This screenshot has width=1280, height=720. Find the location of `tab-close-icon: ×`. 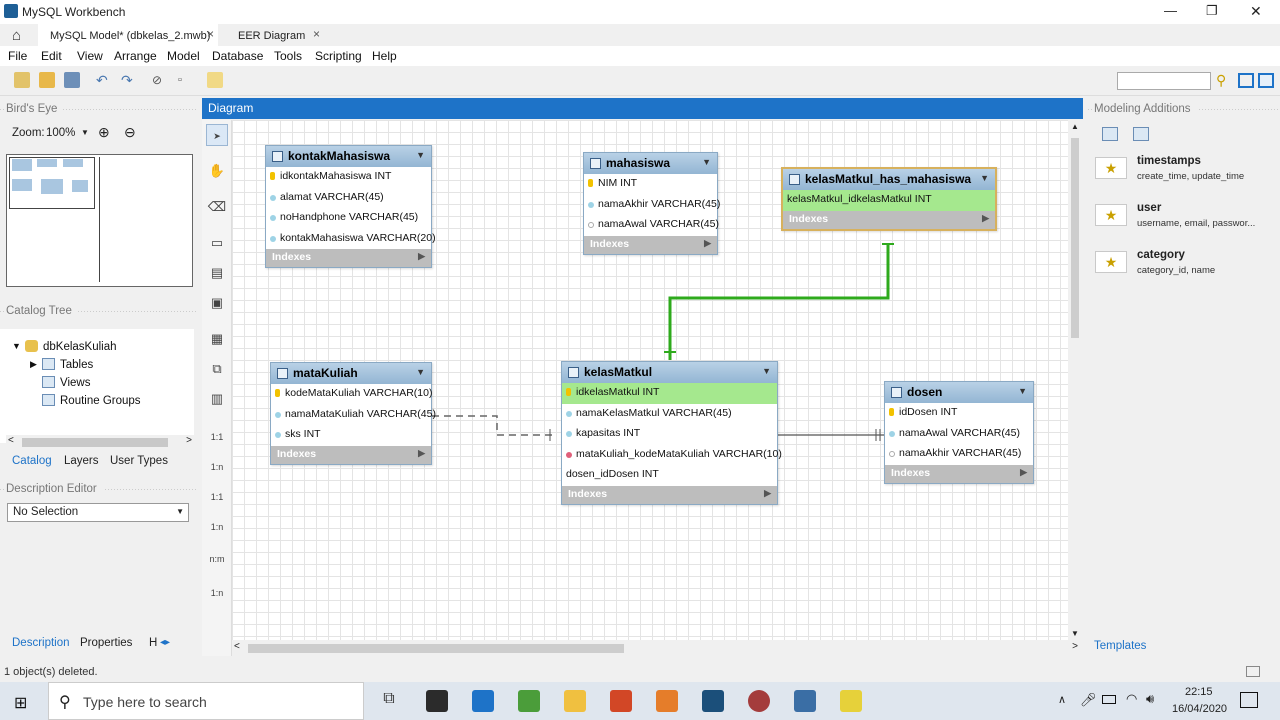

tab-close-icon: × is located at coordinates (210, 34).